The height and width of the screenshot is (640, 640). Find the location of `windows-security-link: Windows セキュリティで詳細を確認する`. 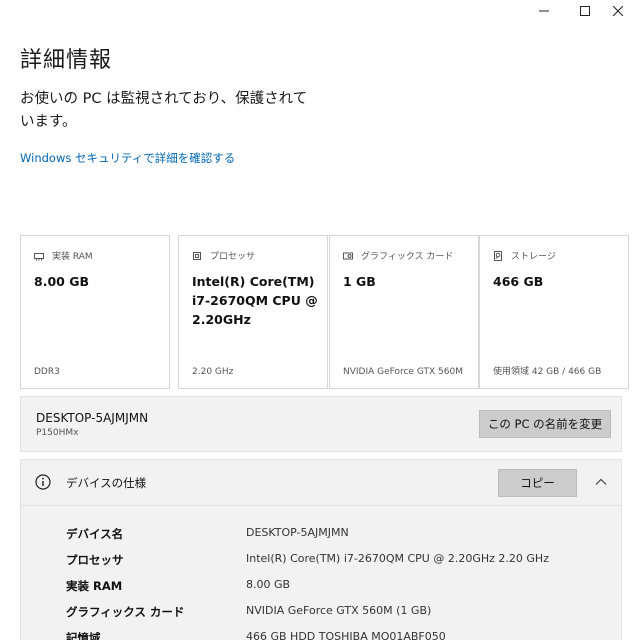

windows-security-link: Windows セキュリティで詳細を確認する is located at coordinates (127, 158).